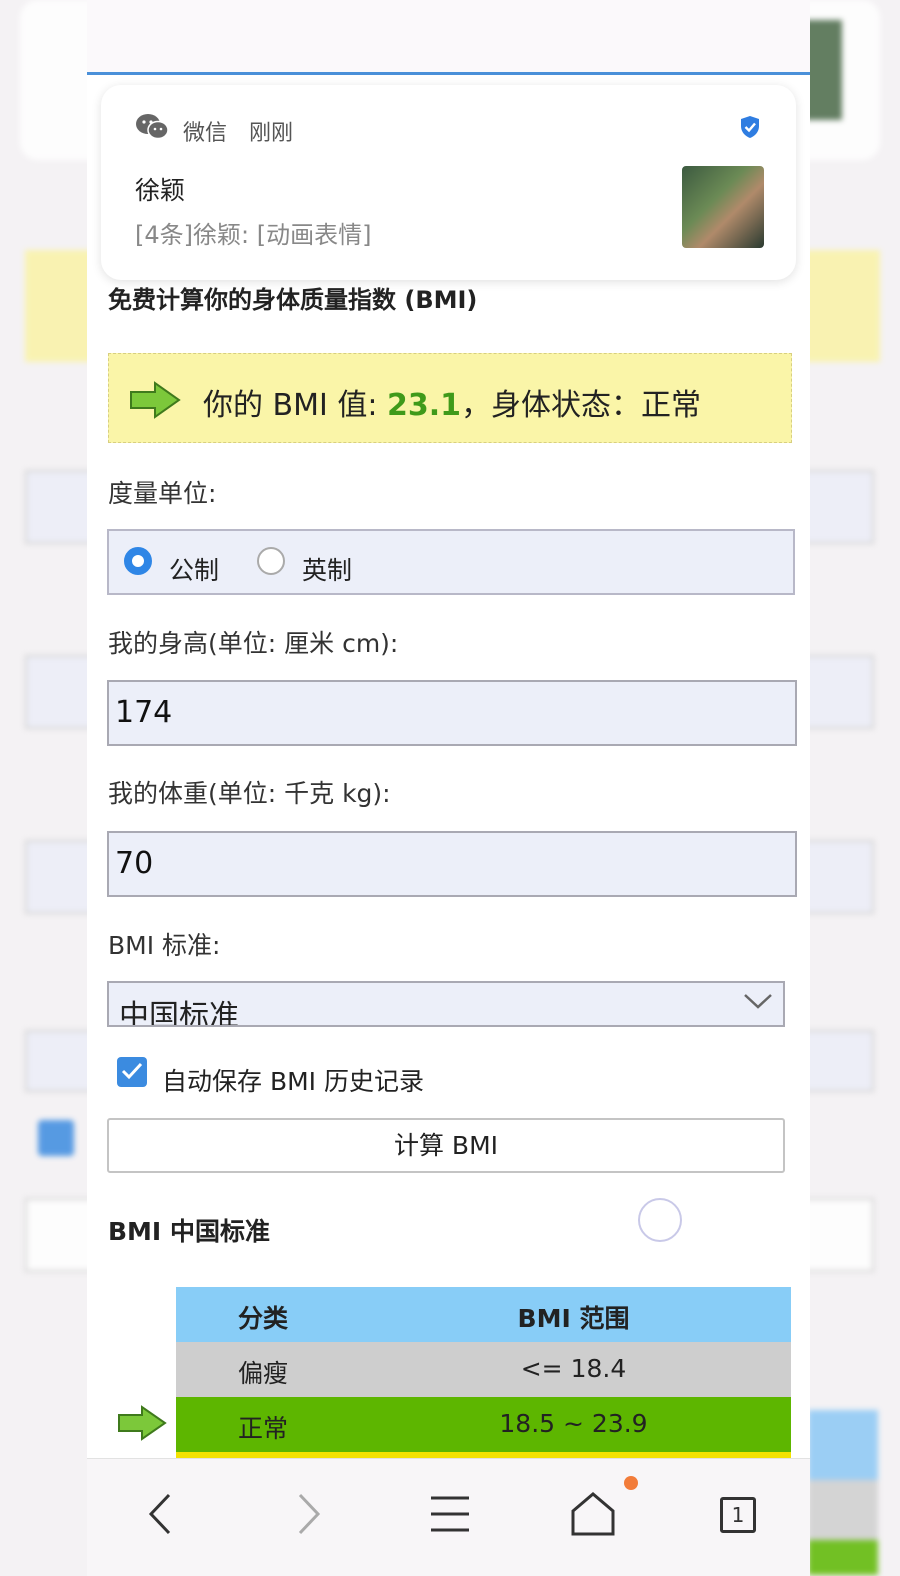 The image size is (900, 1576). What do you see at coordinates (843, 1445) in the screenshot?
I see `bg-table-head` at bounding box center [843, 1445].